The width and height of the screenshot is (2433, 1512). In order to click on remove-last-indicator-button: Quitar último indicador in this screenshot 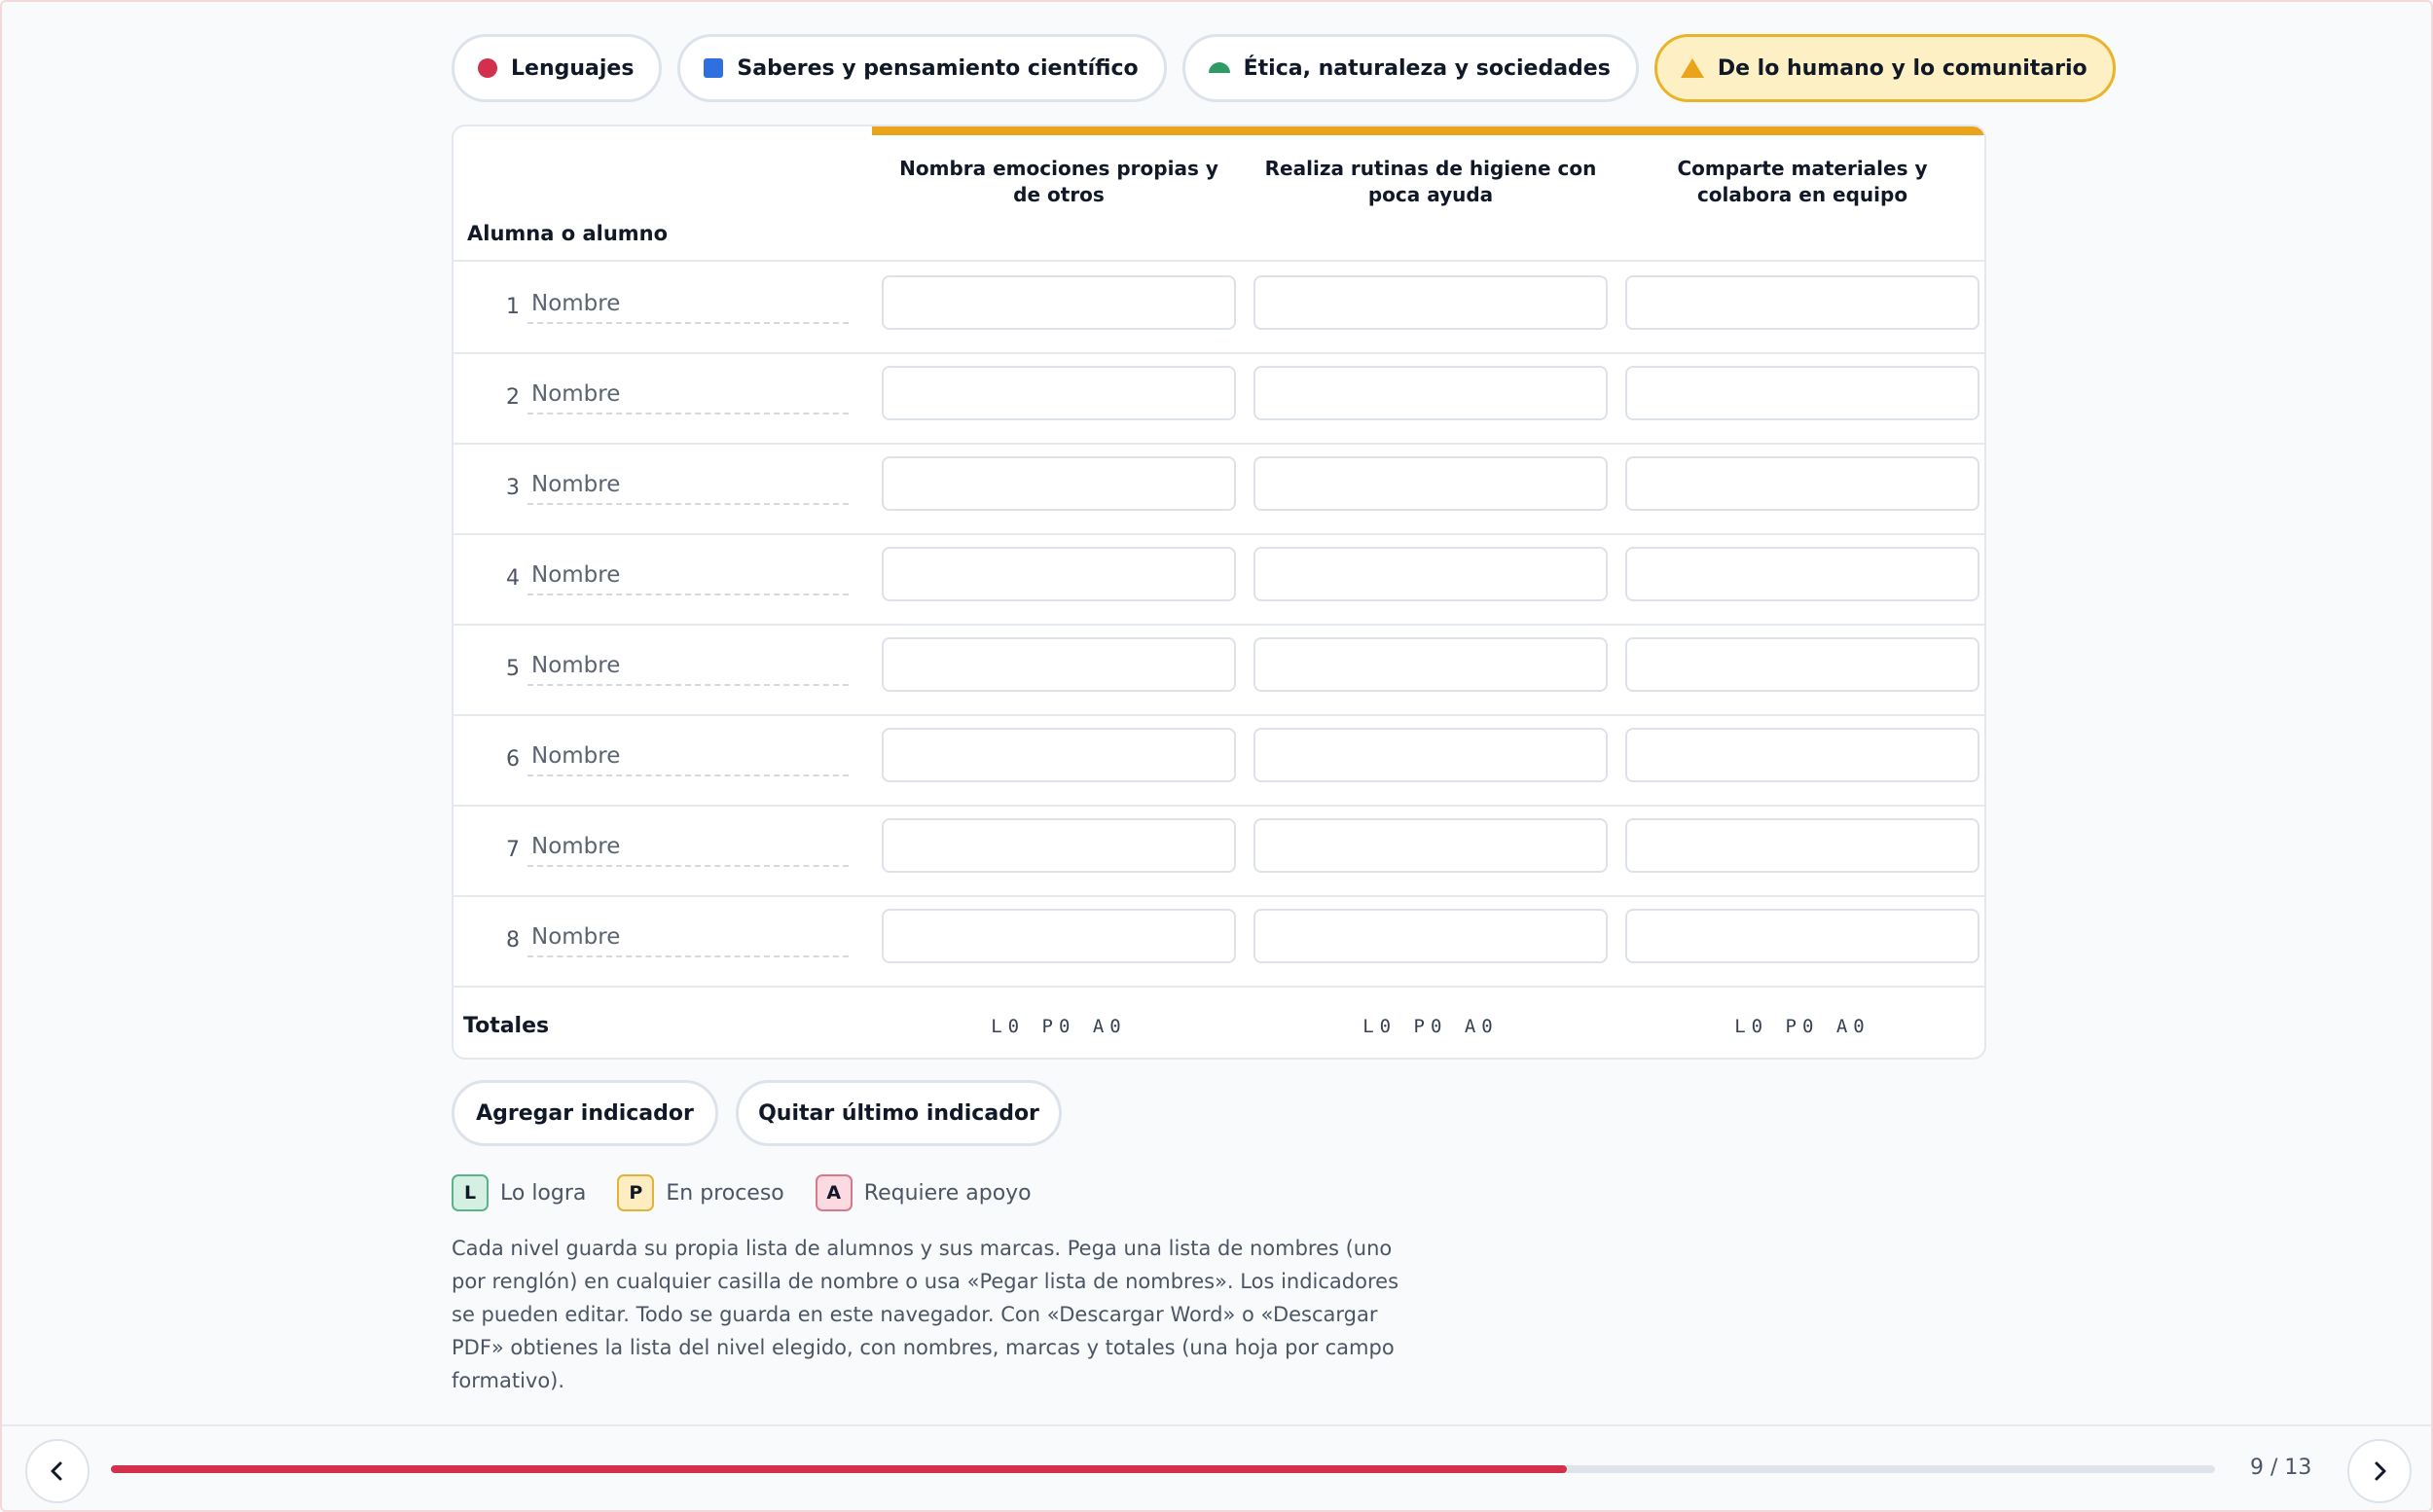, I will do `click(899, 1113)`.